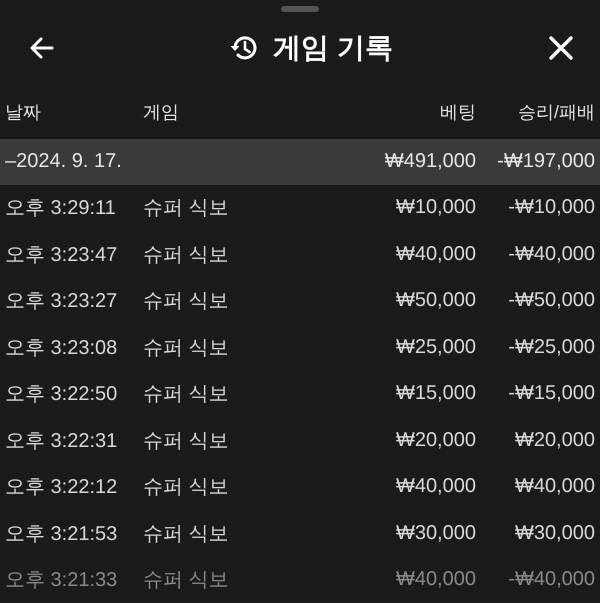 This screenshot has height=603, width=600. Describe the element at coordinates (430, 161) in the screenshot. I see `table-cell: ₩491,000` at that location.